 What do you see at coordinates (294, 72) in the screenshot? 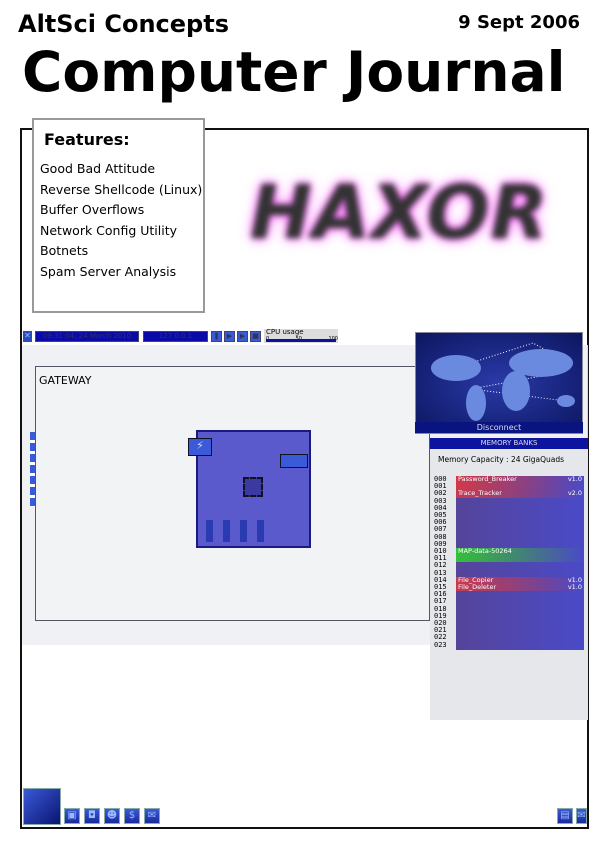
I see `journal-title: Computer Journal` at bounding box center [294, 72].